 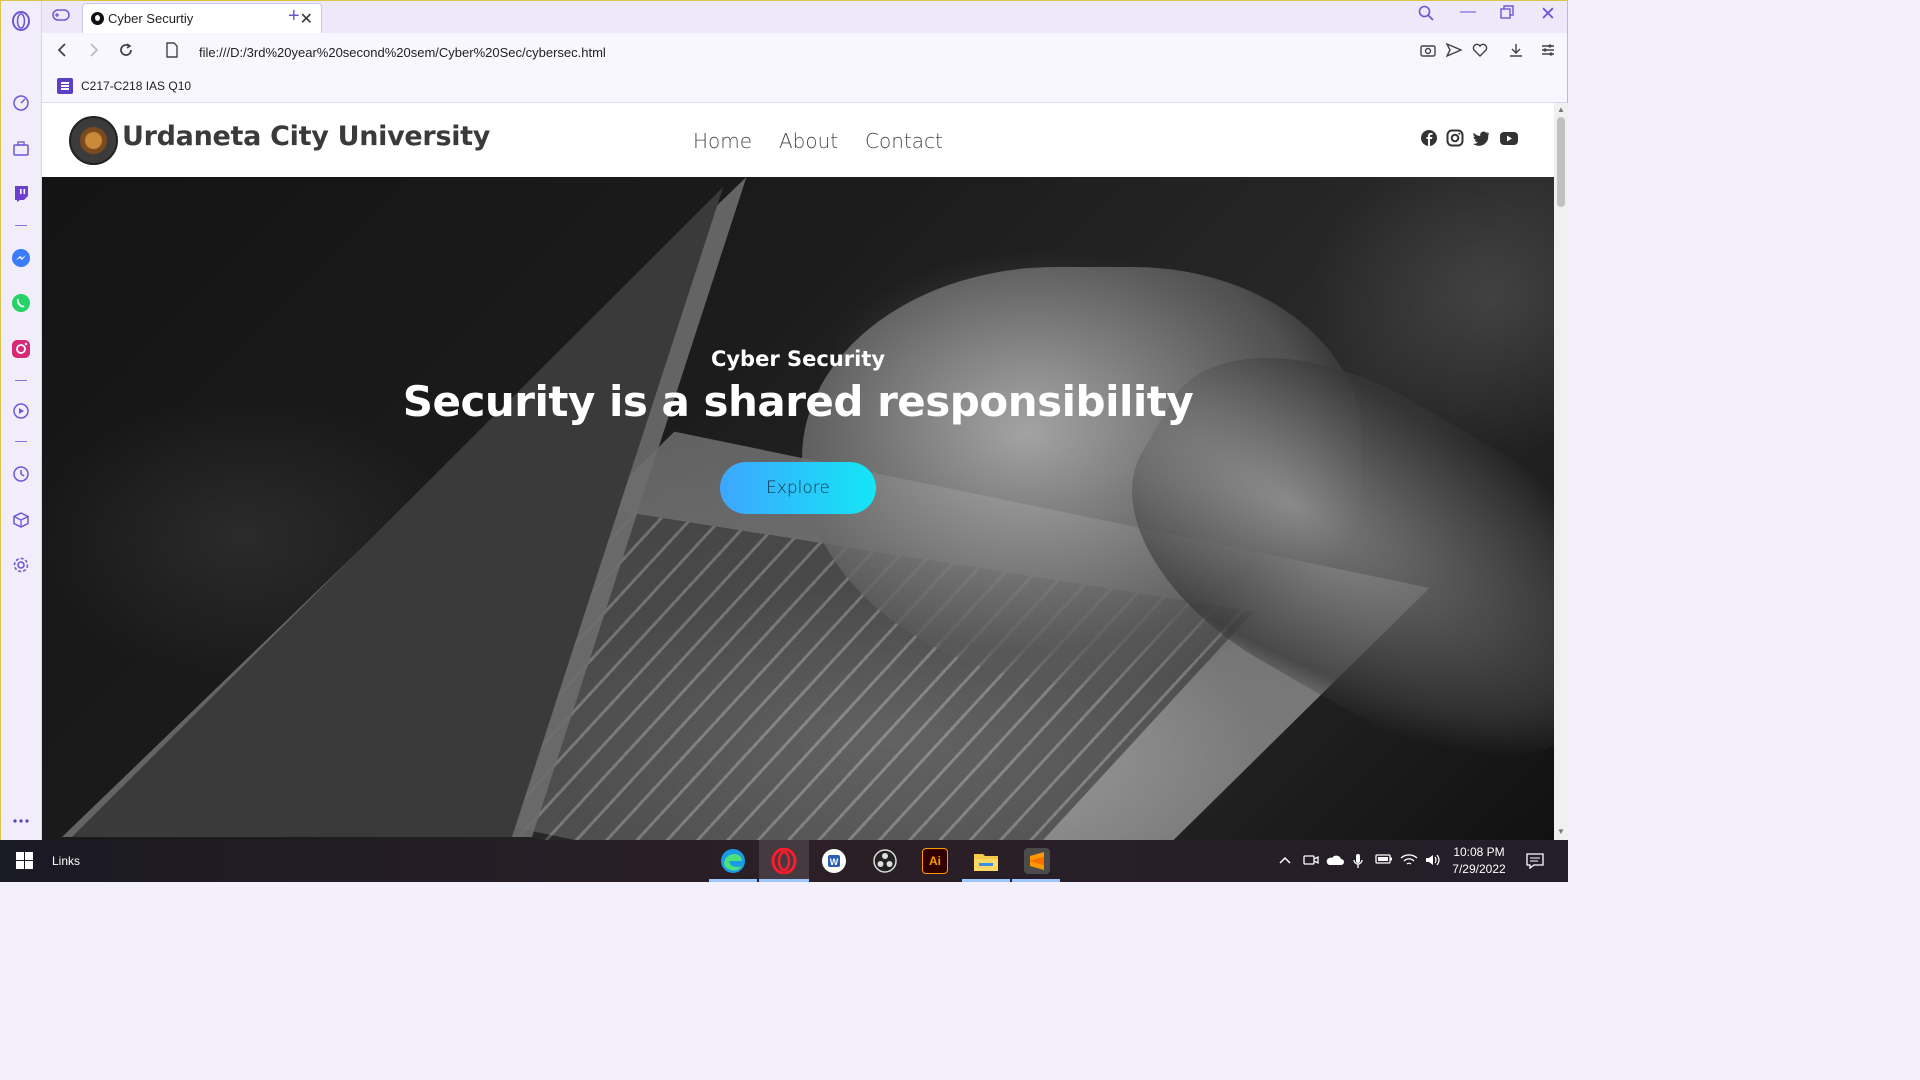 What do you see at coordinates (1479, 869) in the screenshot?
I see `clock-date: 7/29/2022` at bounding box center [1479, 869].